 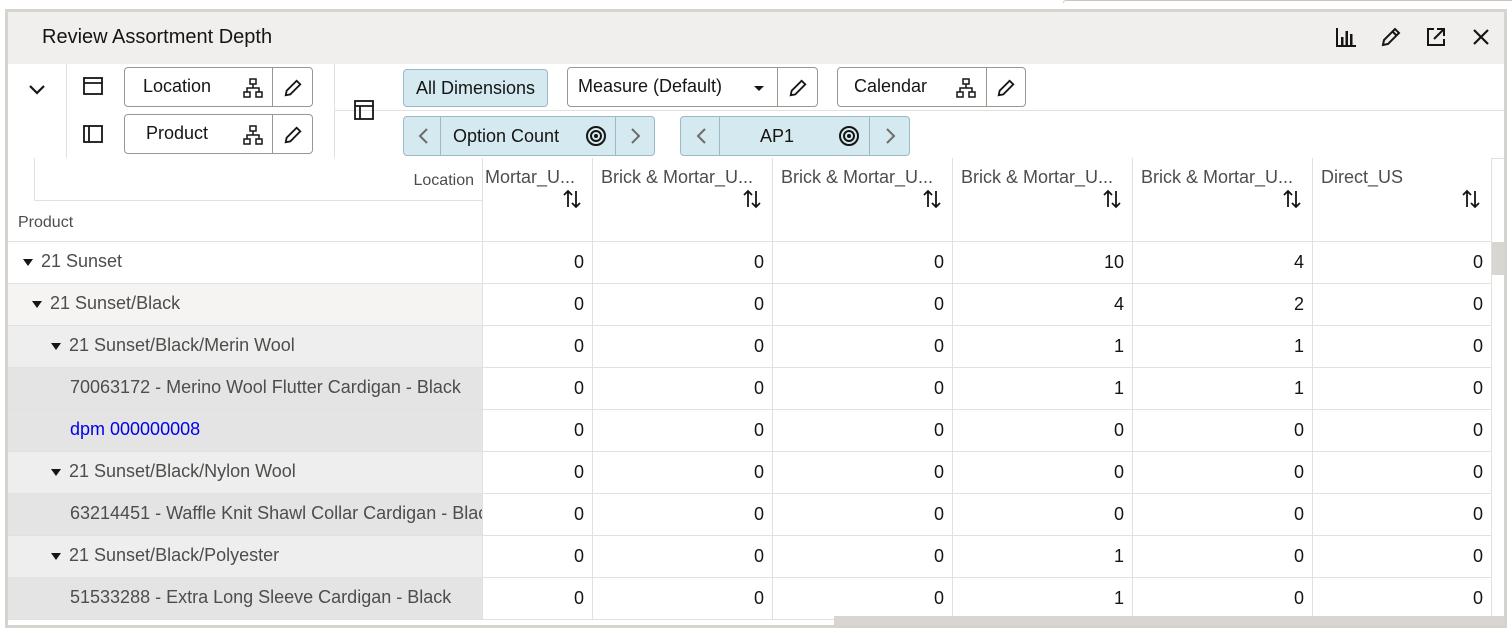 I want to click on panel-scrollbar, so click(x=1505, y=82).